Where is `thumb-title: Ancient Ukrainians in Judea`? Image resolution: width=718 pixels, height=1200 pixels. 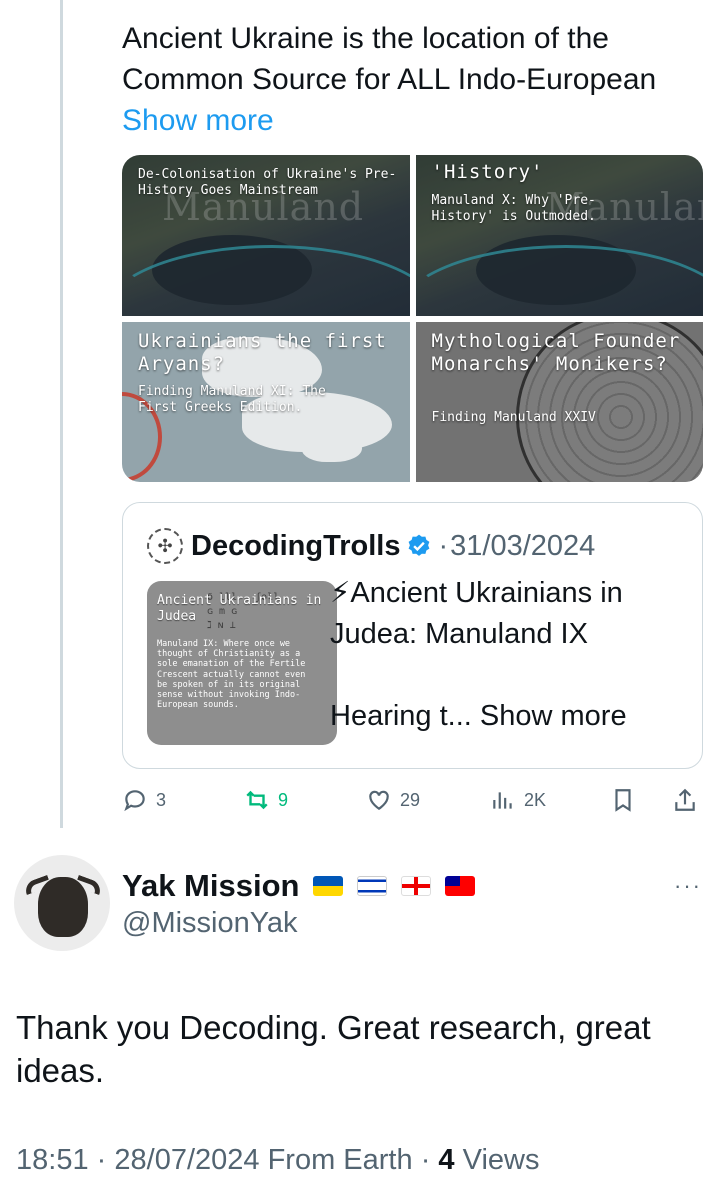
thumb-title: Ancient Ukrainians in Judea is located at coordinates (239, 609).